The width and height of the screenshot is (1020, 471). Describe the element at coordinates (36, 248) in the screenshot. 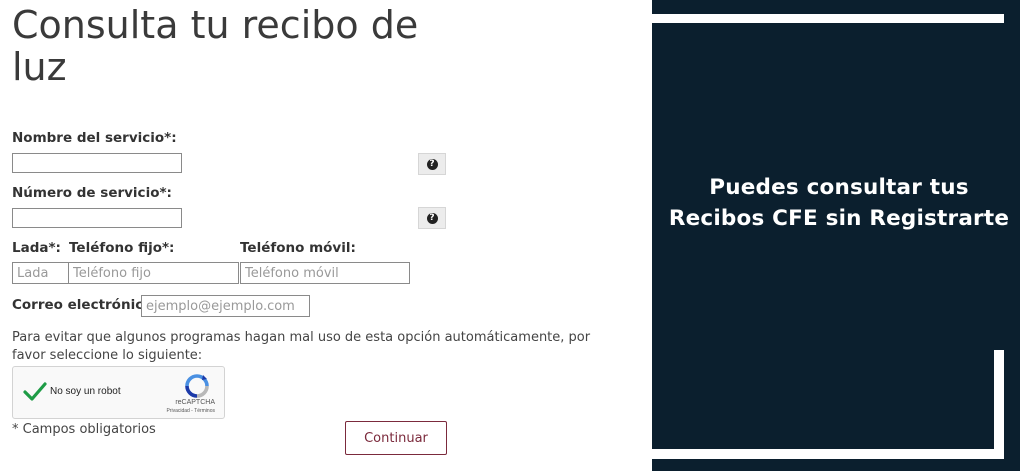

I see `lada-label: Lada*:` at that location.